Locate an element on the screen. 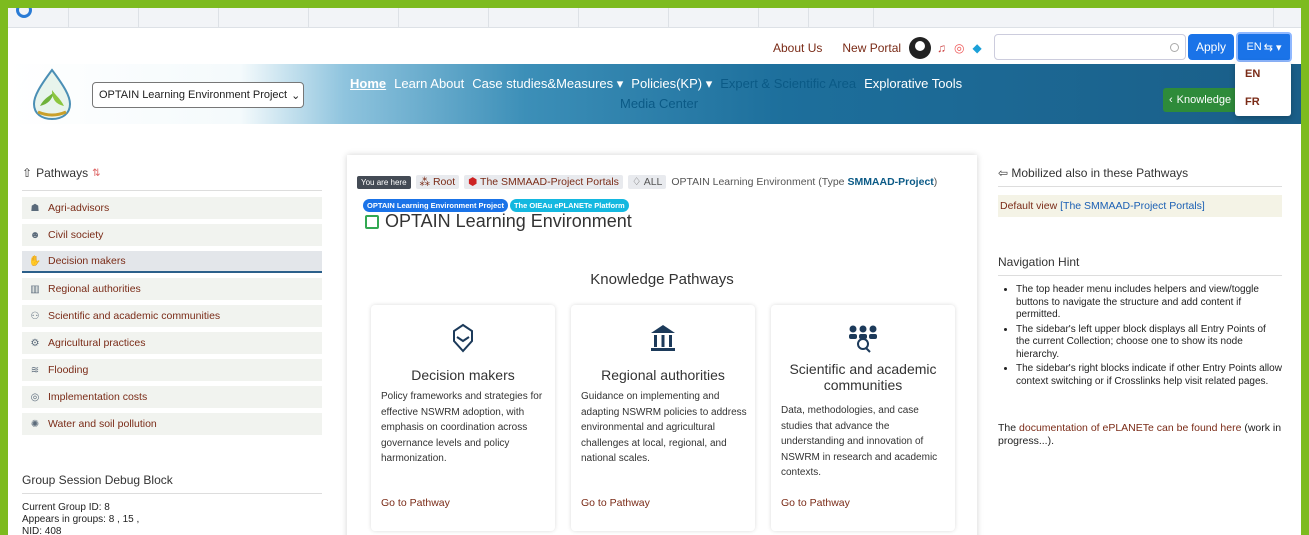  sidebar-item-water-soil-pollution: ✺ Water and soil pollution is located at coordinates (172, 424).